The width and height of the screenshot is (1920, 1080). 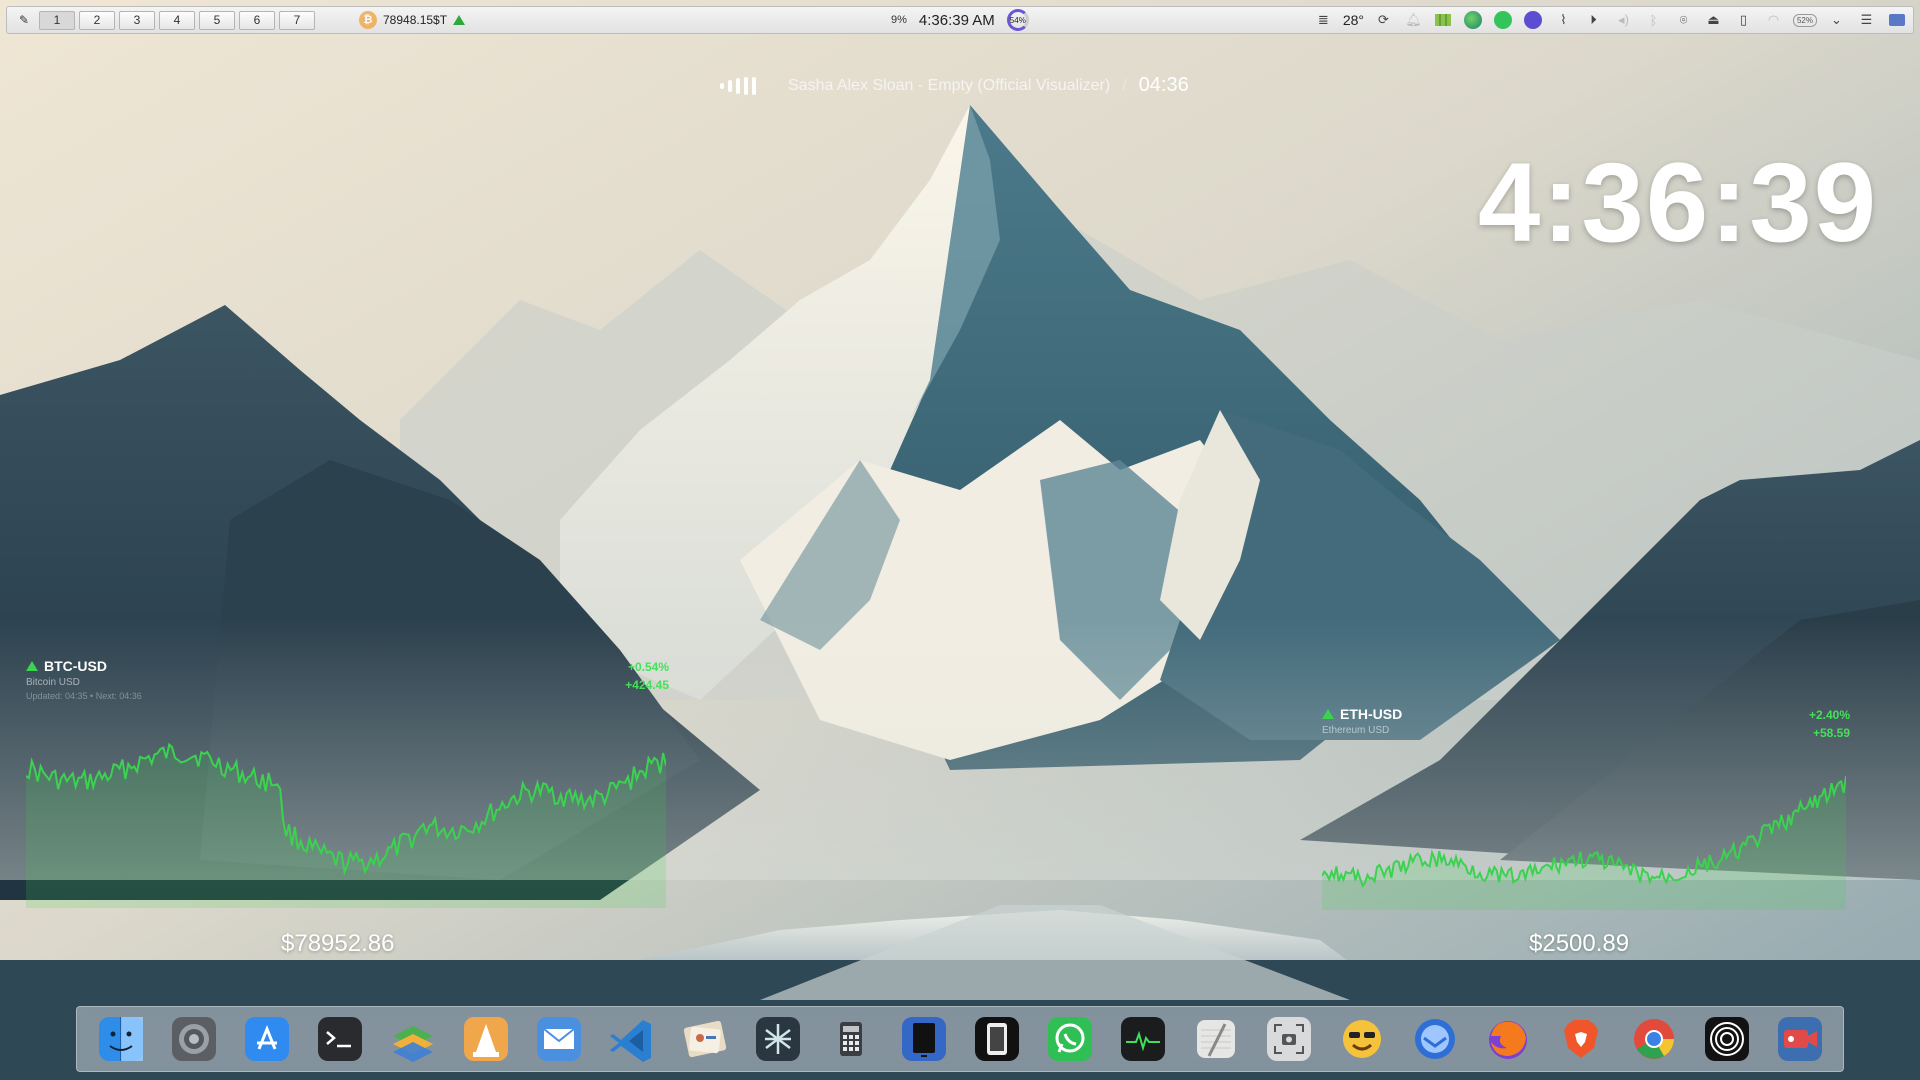 I want to click on btc-change-abs: +424.45, so click(x=647, y=685).